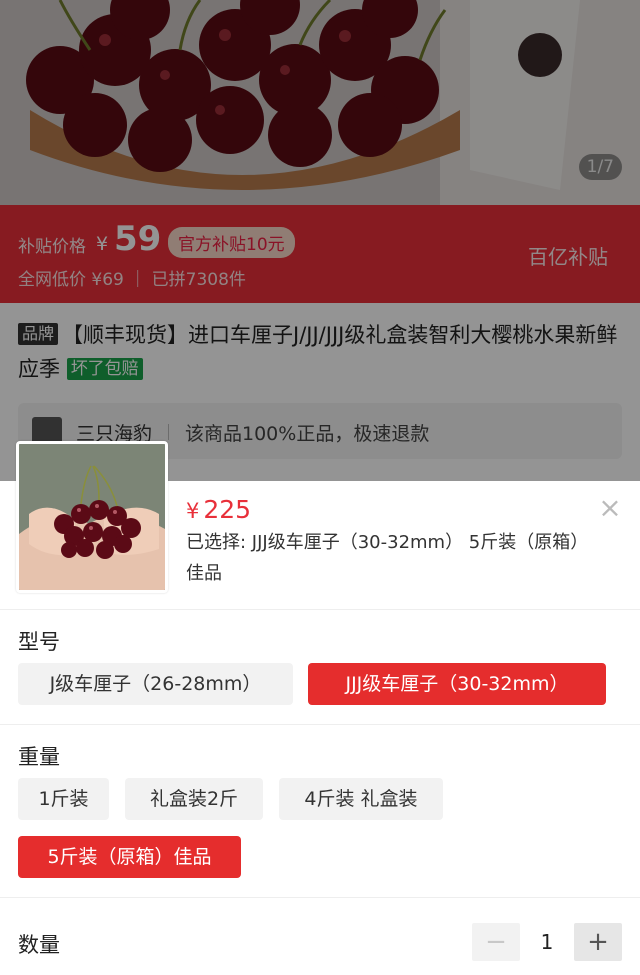 Image resolution: width=640 pixels, height=975 pixels. What do you see at coordinates (598, 942) in the screenshot?
I see `quantity-increment-button: +` at bounding box center [598, 942].